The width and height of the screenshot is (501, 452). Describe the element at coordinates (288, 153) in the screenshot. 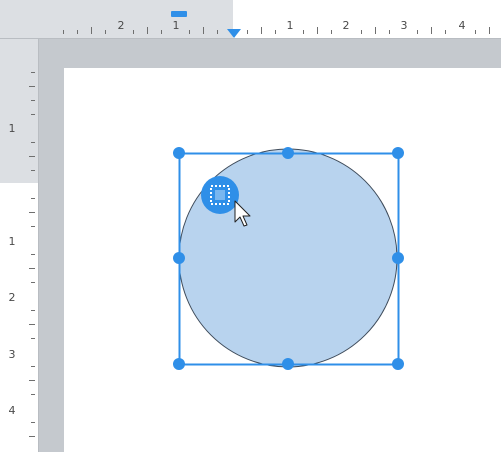

I see `resize-handle-top` at that location.